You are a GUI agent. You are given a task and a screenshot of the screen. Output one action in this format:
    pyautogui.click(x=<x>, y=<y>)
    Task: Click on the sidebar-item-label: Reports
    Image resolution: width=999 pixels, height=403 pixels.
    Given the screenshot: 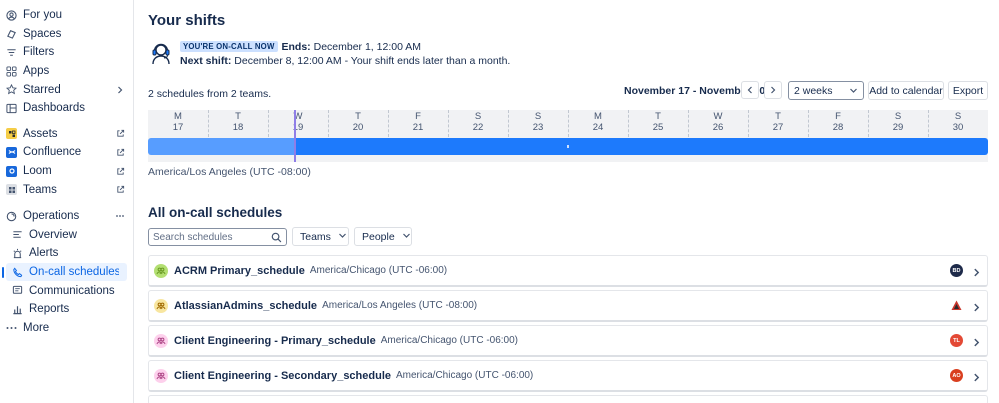 What is the action you would take?
    pyautogui.click(x=49, y=309)
    